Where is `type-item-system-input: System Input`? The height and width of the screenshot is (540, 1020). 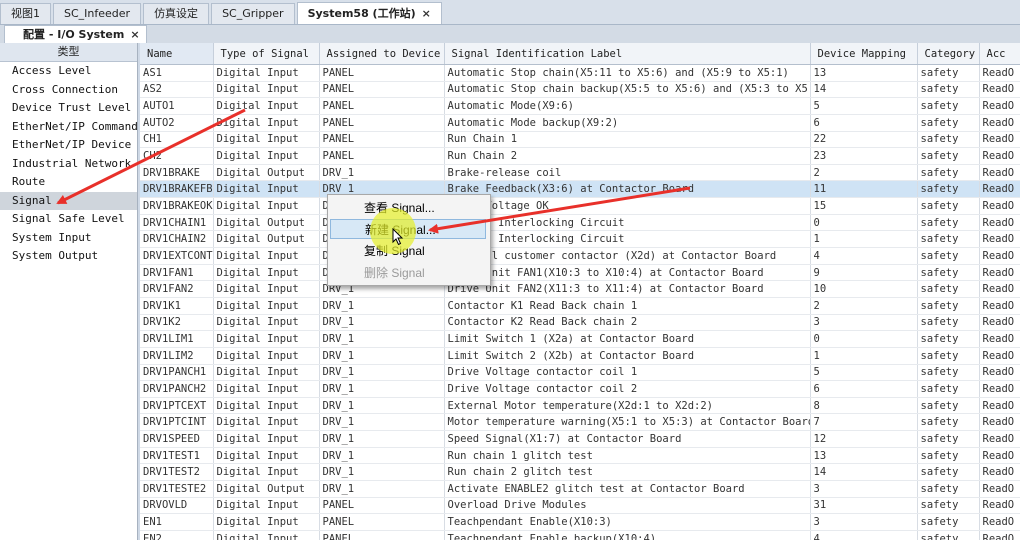 type-item-system-input: System Input is located at coordinates (68, 238).